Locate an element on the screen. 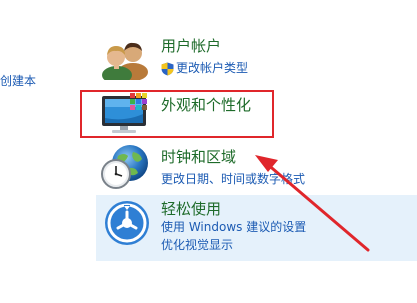 This screenshot has height=303, width=417. ease-of-access-title: 轻松使用 is located at coordinates (191, 209).